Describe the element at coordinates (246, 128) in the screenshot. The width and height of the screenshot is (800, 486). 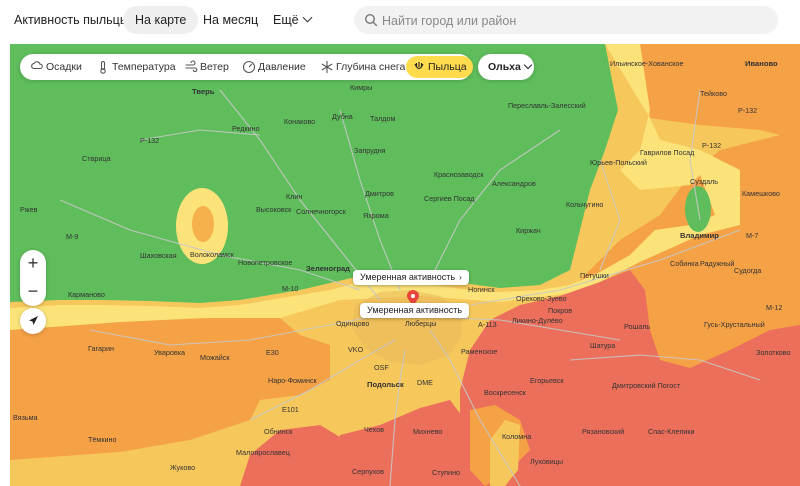
I see `city-label: Редкино` at that location.